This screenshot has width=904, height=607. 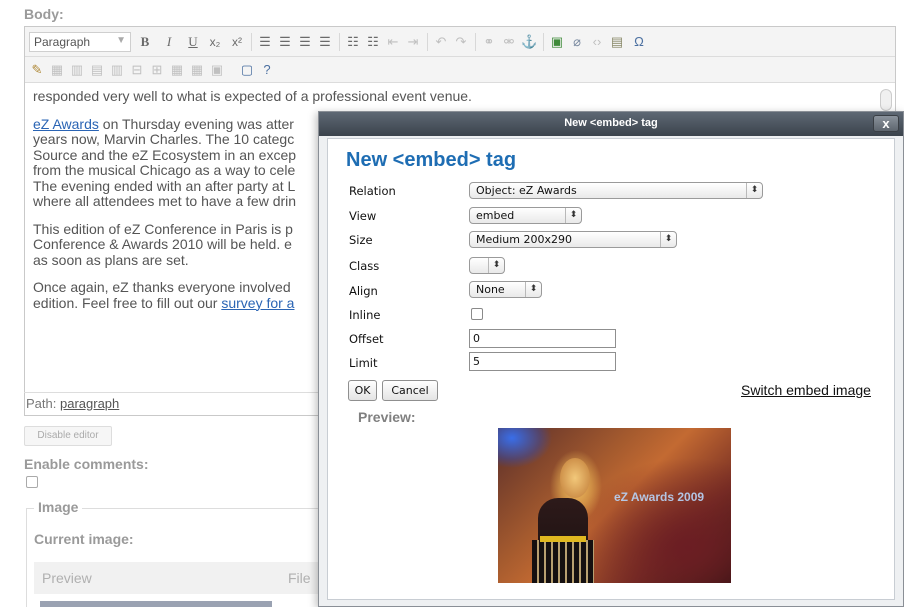 I want to click on table-cell-icon: ▥, so click(x=77, y=70).